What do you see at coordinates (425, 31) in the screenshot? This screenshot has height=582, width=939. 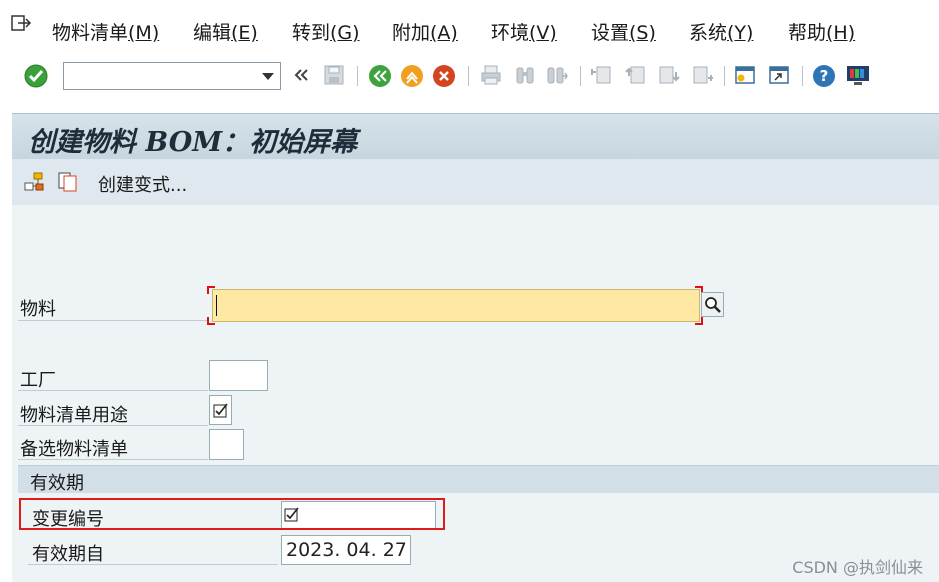 I see `menu-extras: 附加(A)` at bounding box center [425, 31].